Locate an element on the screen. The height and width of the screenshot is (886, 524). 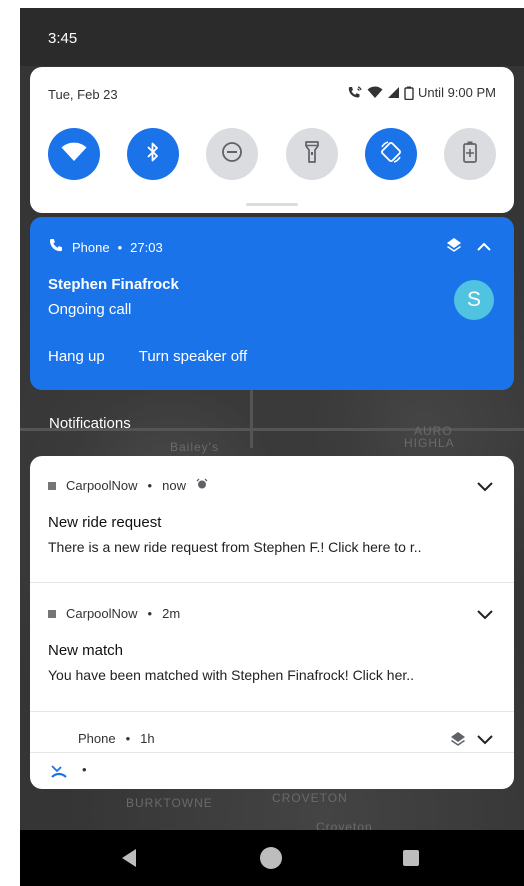
qs-status-icons: Until 9:00 PM is located at coordinates (421, 92).